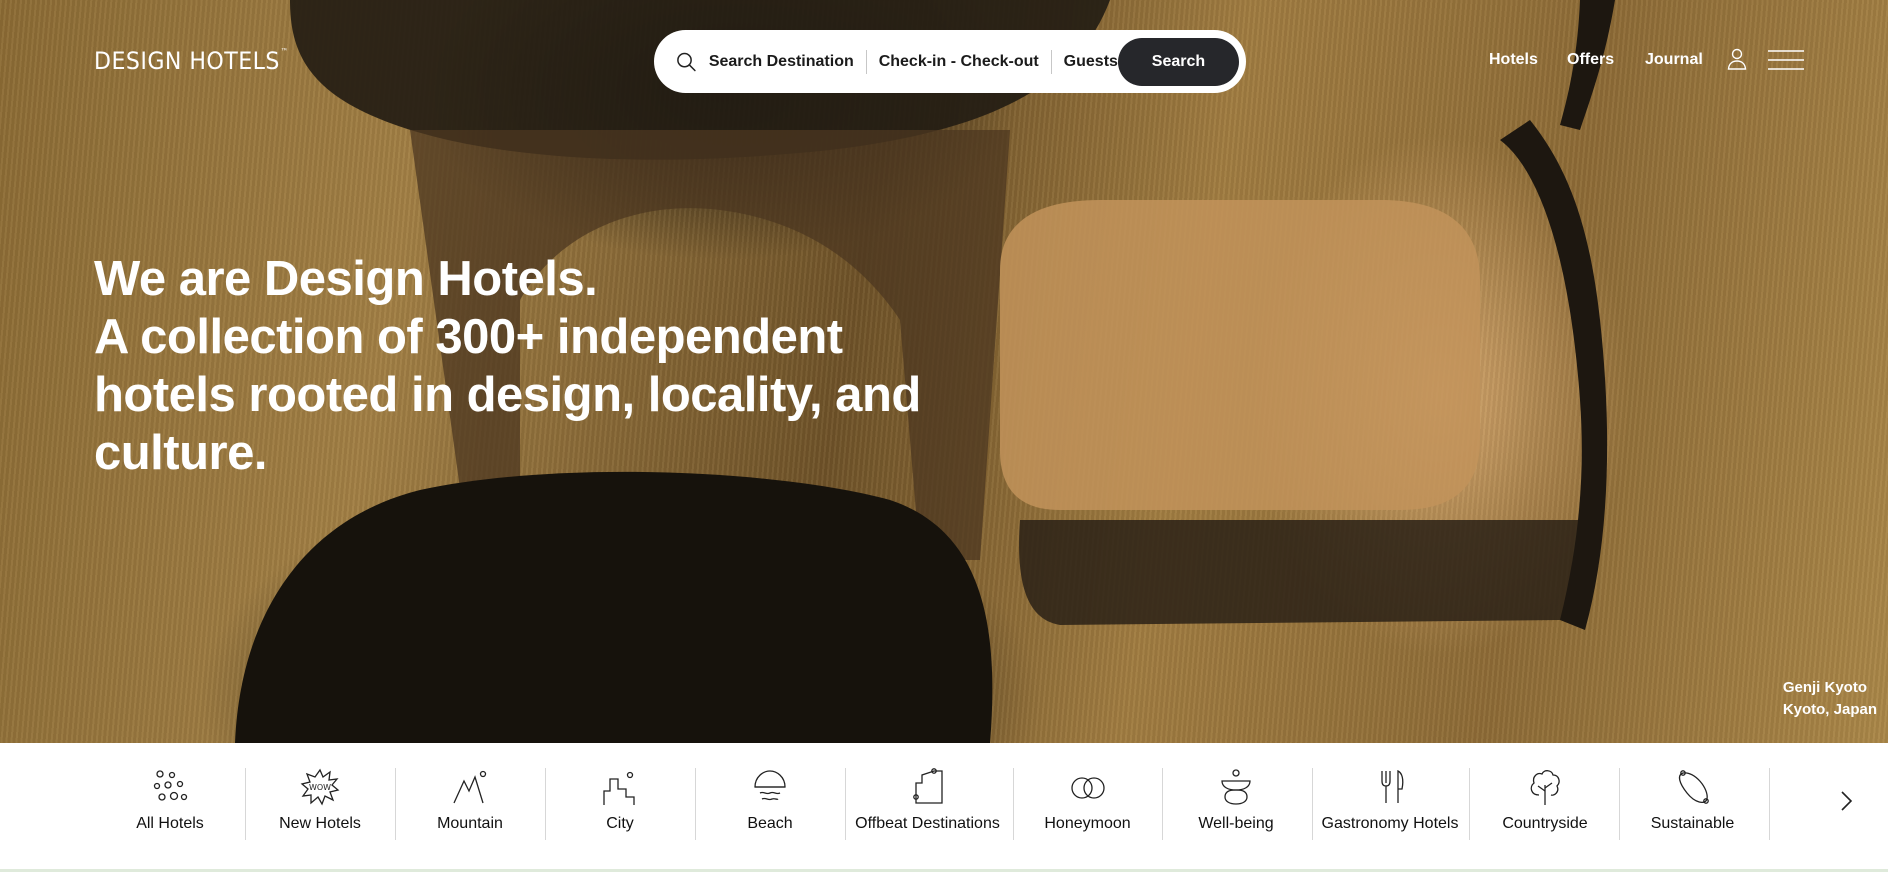 The height and width of the screenshot is (872, 1888). What do you see at coordinates (1392, 786) in the screenshot?
I see `cutlery-icon` at bounding box center [1392, 786].